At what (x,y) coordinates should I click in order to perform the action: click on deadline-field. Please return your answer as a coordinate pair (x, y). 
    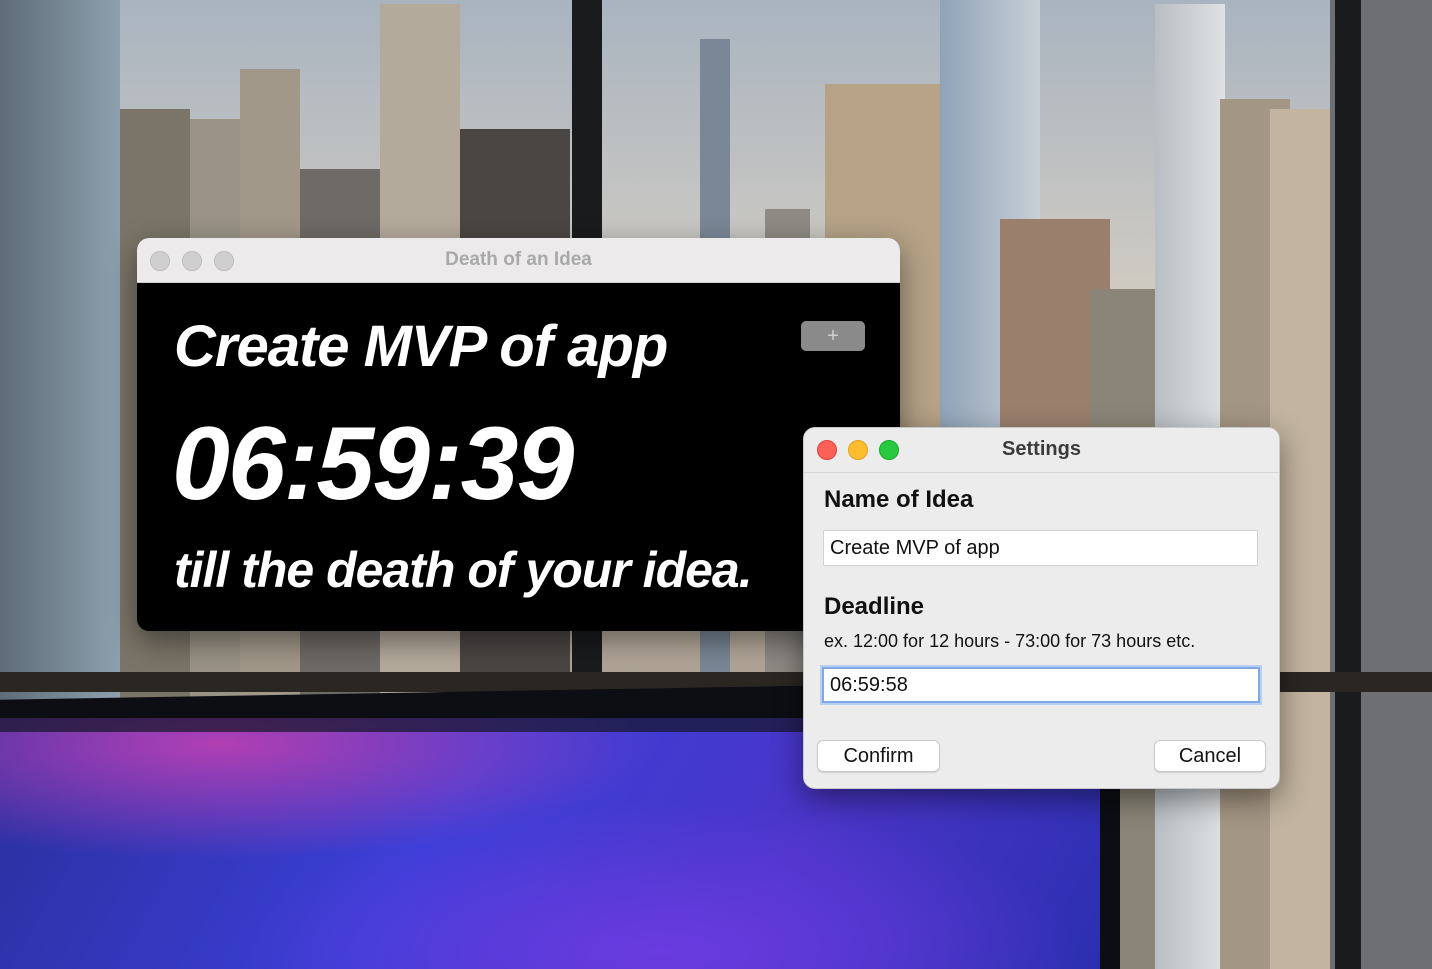
    Looking at the image, I should click on (1041, 685).